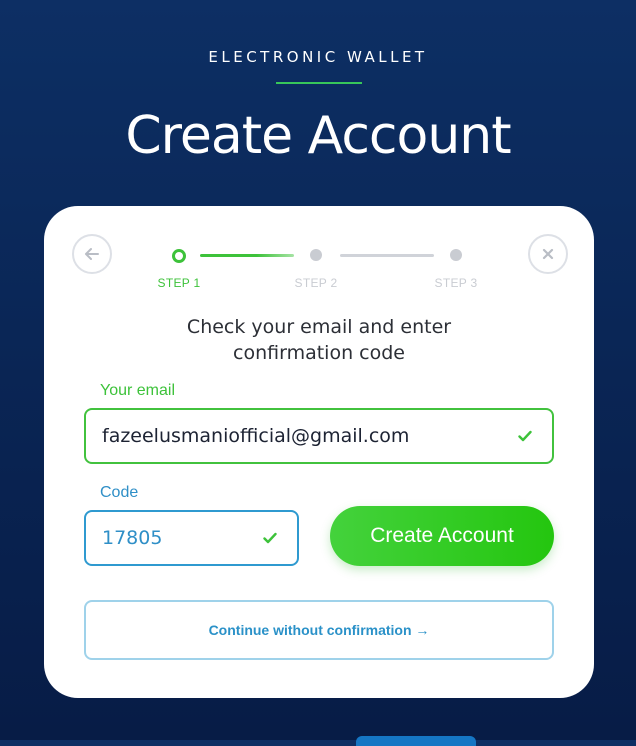 This screenshot has width=636, height=746. What do you see at coordinates (319, 327) in the screenshot?
I see `instructions-line-1: Check your email and enter` at bounding box center [319, 327].